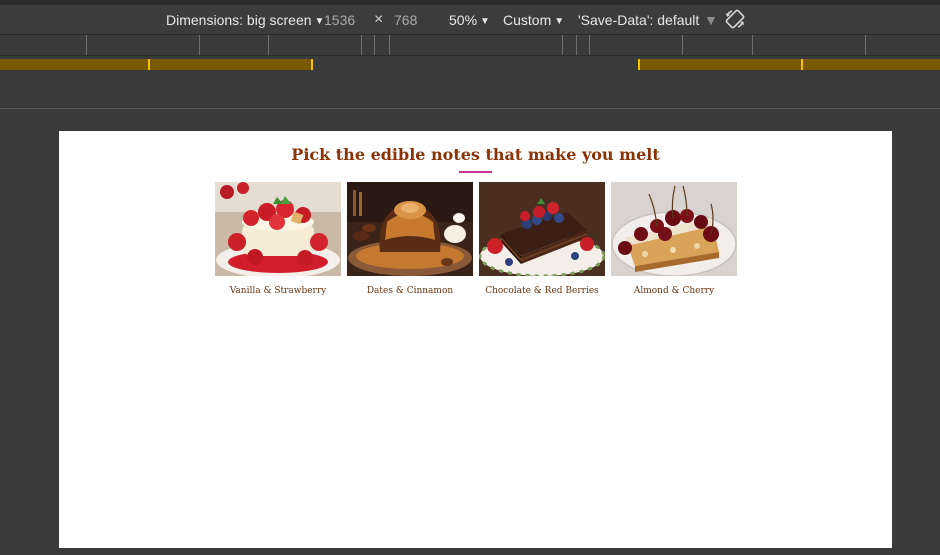 This screenshot has width=940, height=555. Describe the element at coordinates (463, 20) in the screenshot. I see `zoom-label: 50%` at that location.